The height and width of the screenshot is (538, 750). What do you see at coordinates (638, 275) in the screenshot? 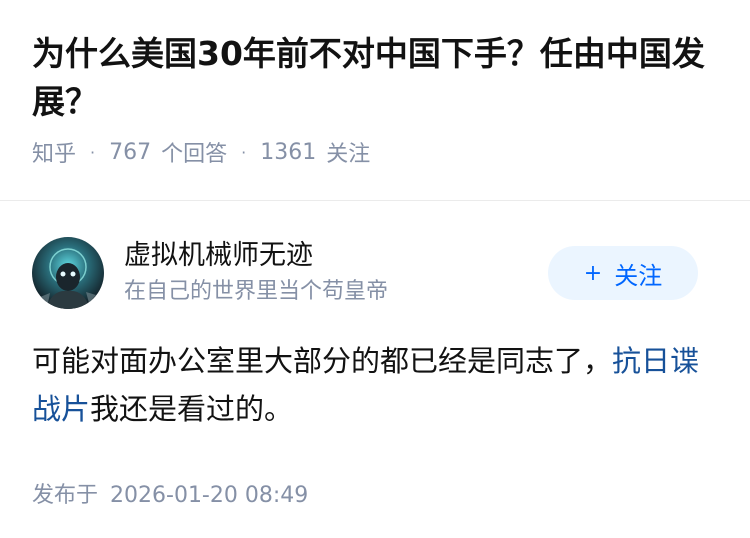
I see `follow-label: 关注` at bounding box center [638, 275].